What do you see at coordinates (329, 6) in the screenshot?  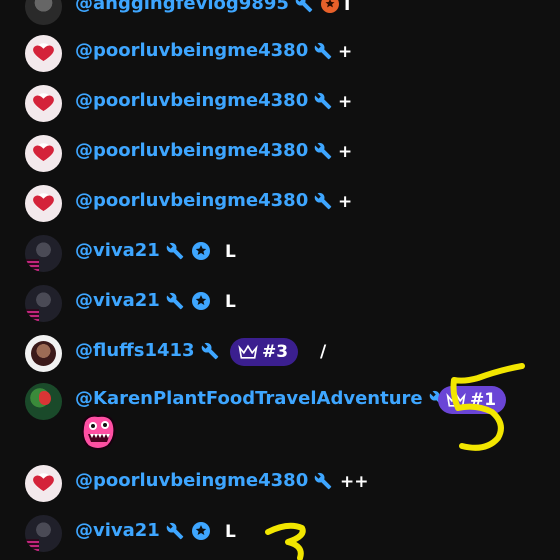 I see `member-badge-icon` at bounding box center [329, 6].